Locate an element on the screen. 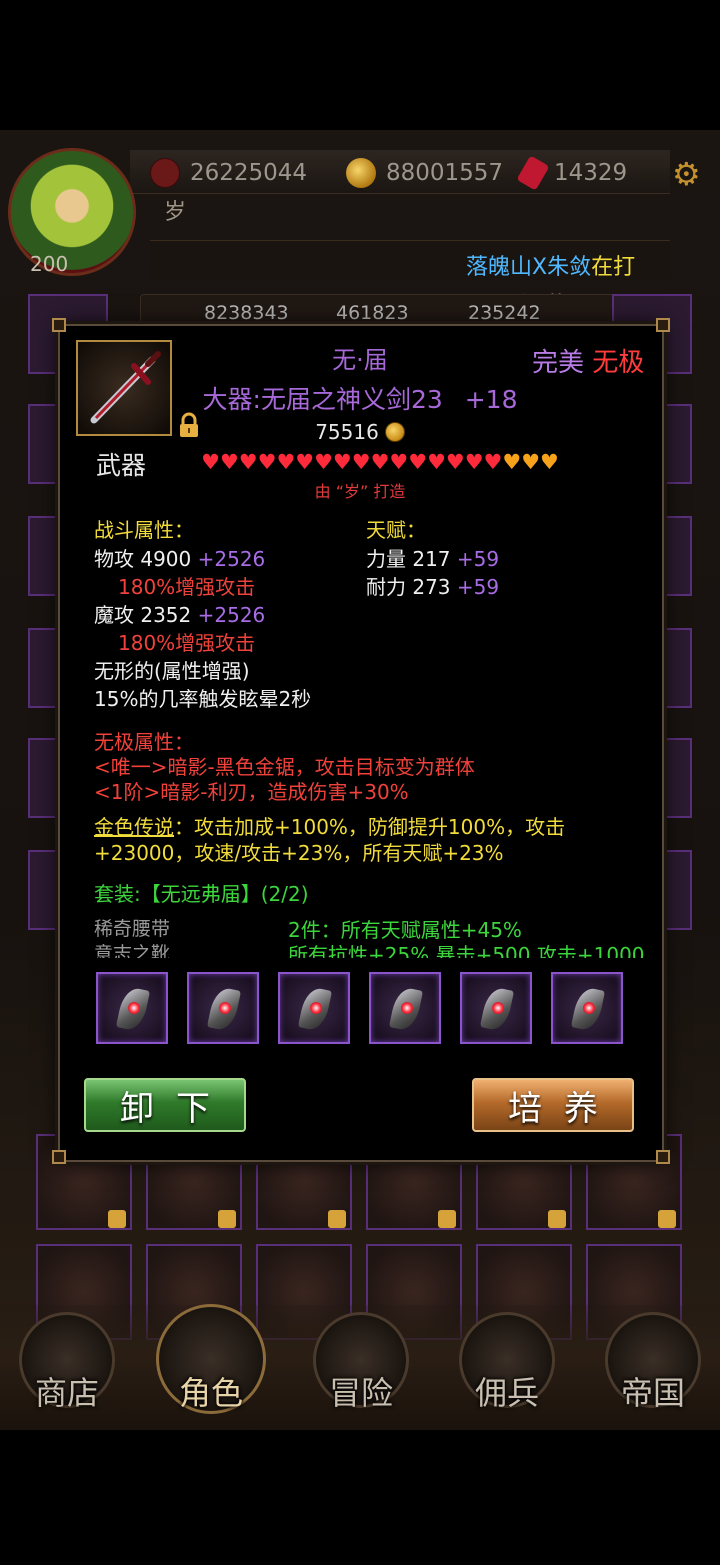 The height and width of the screenshot is (1565, 720). phys-attack-value: 物攻 4900 is located at coordinates (143, 559).